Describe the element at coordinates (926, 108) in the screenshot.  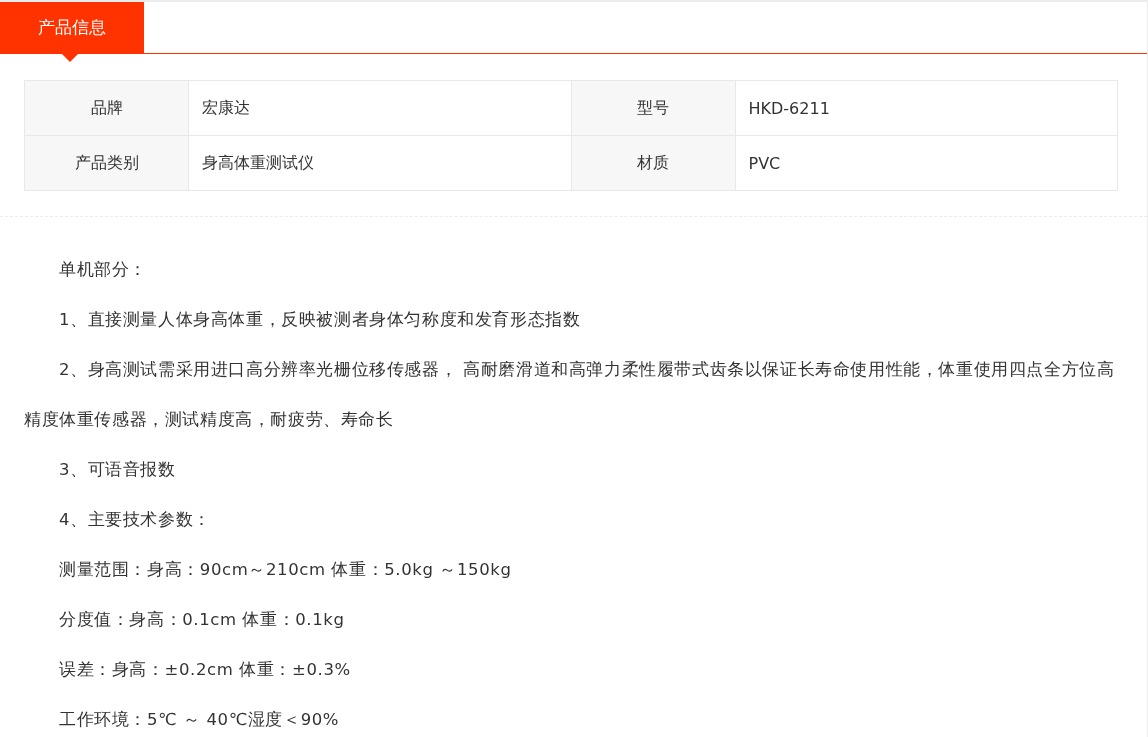
I see `spec-value: HKD-6211` at that location.